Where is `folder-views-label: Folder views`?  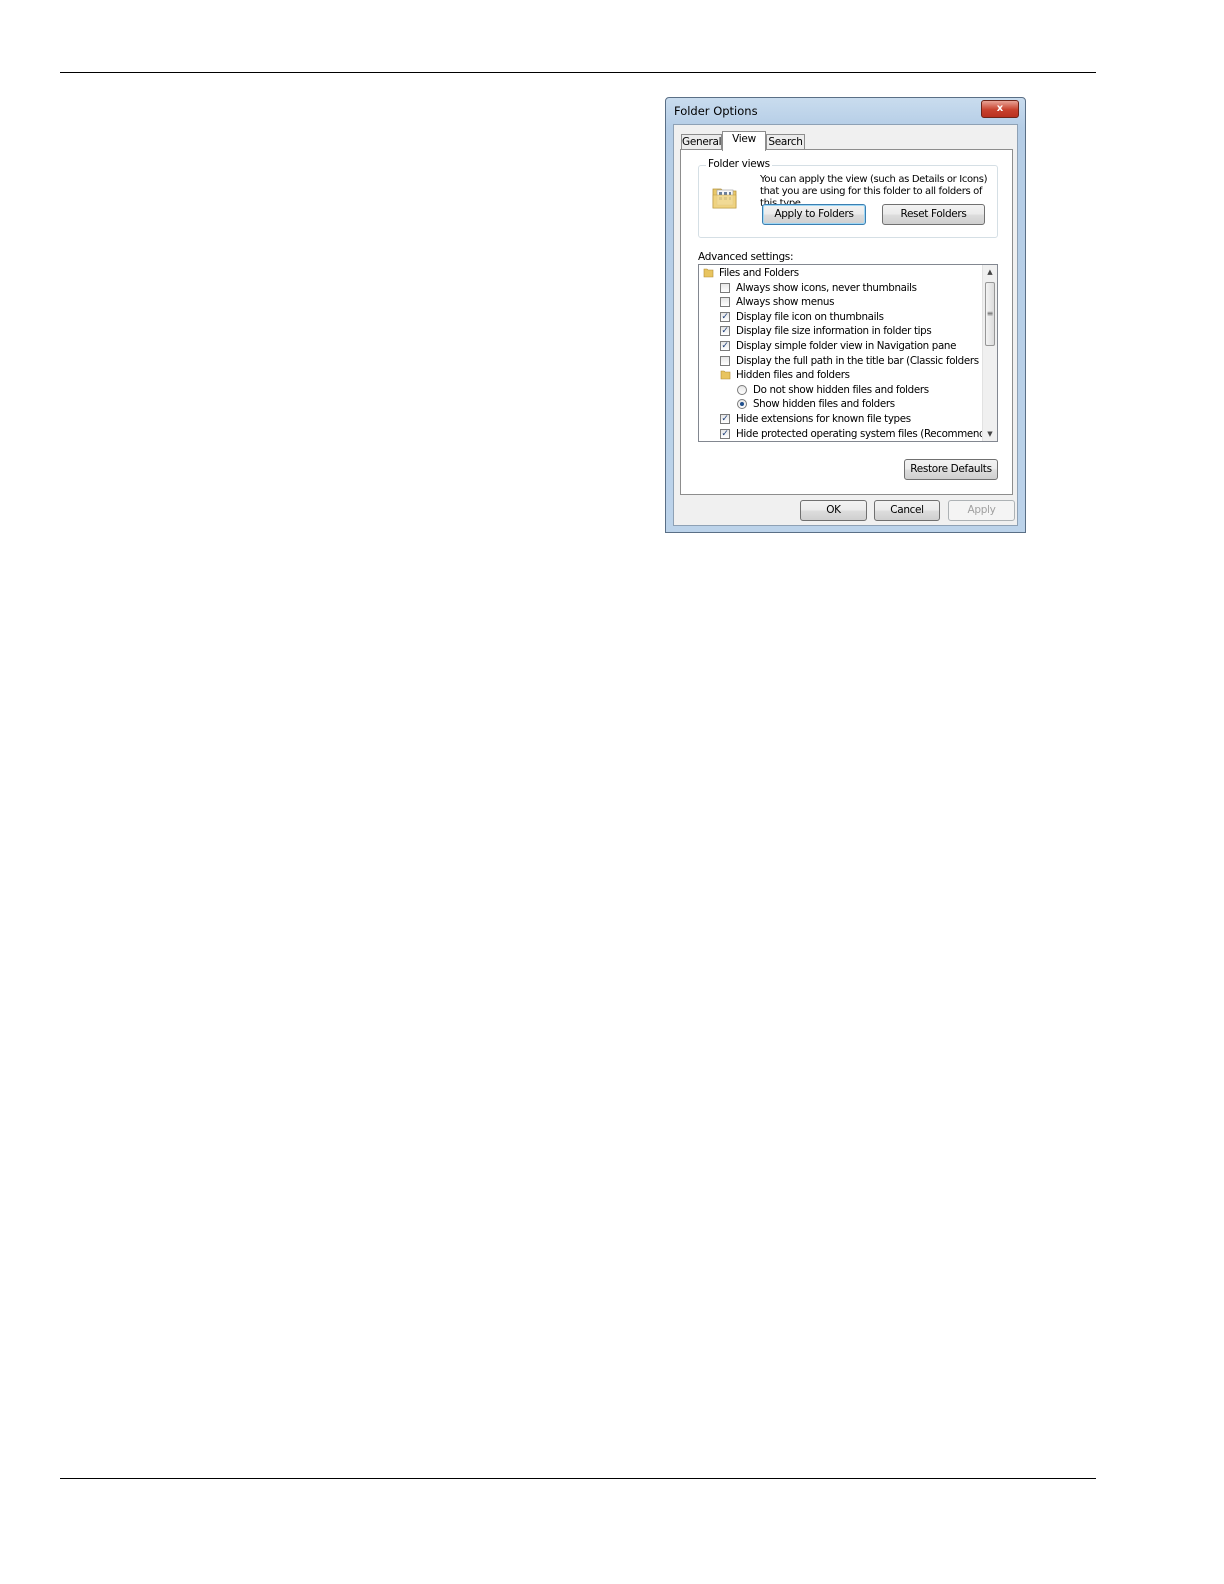 folder-views-label: Folder views is located at coordinates (739, 164).